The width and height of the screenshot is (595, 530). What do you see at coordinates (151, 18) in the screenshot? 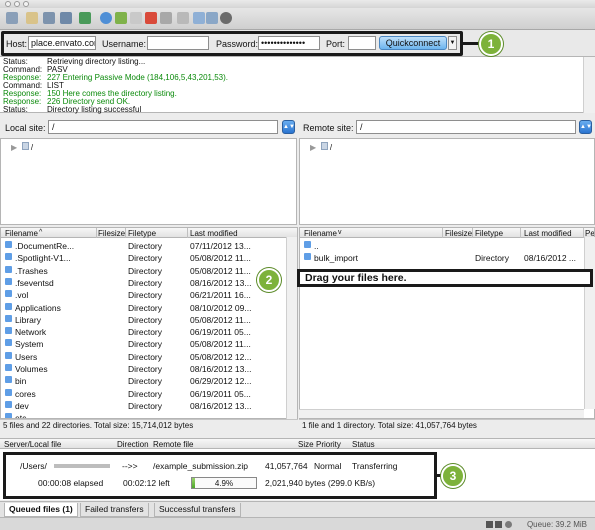
I see `disconnect-icon` at bounding box center [151, 18].